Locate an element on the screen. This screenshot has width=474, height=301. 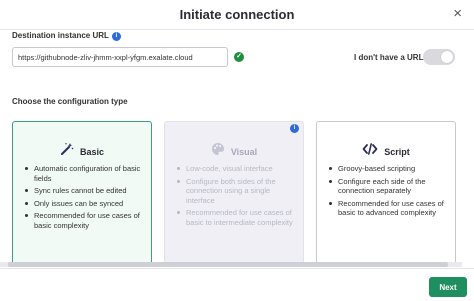
card-header: Visual is located at coordinates (234, 151).